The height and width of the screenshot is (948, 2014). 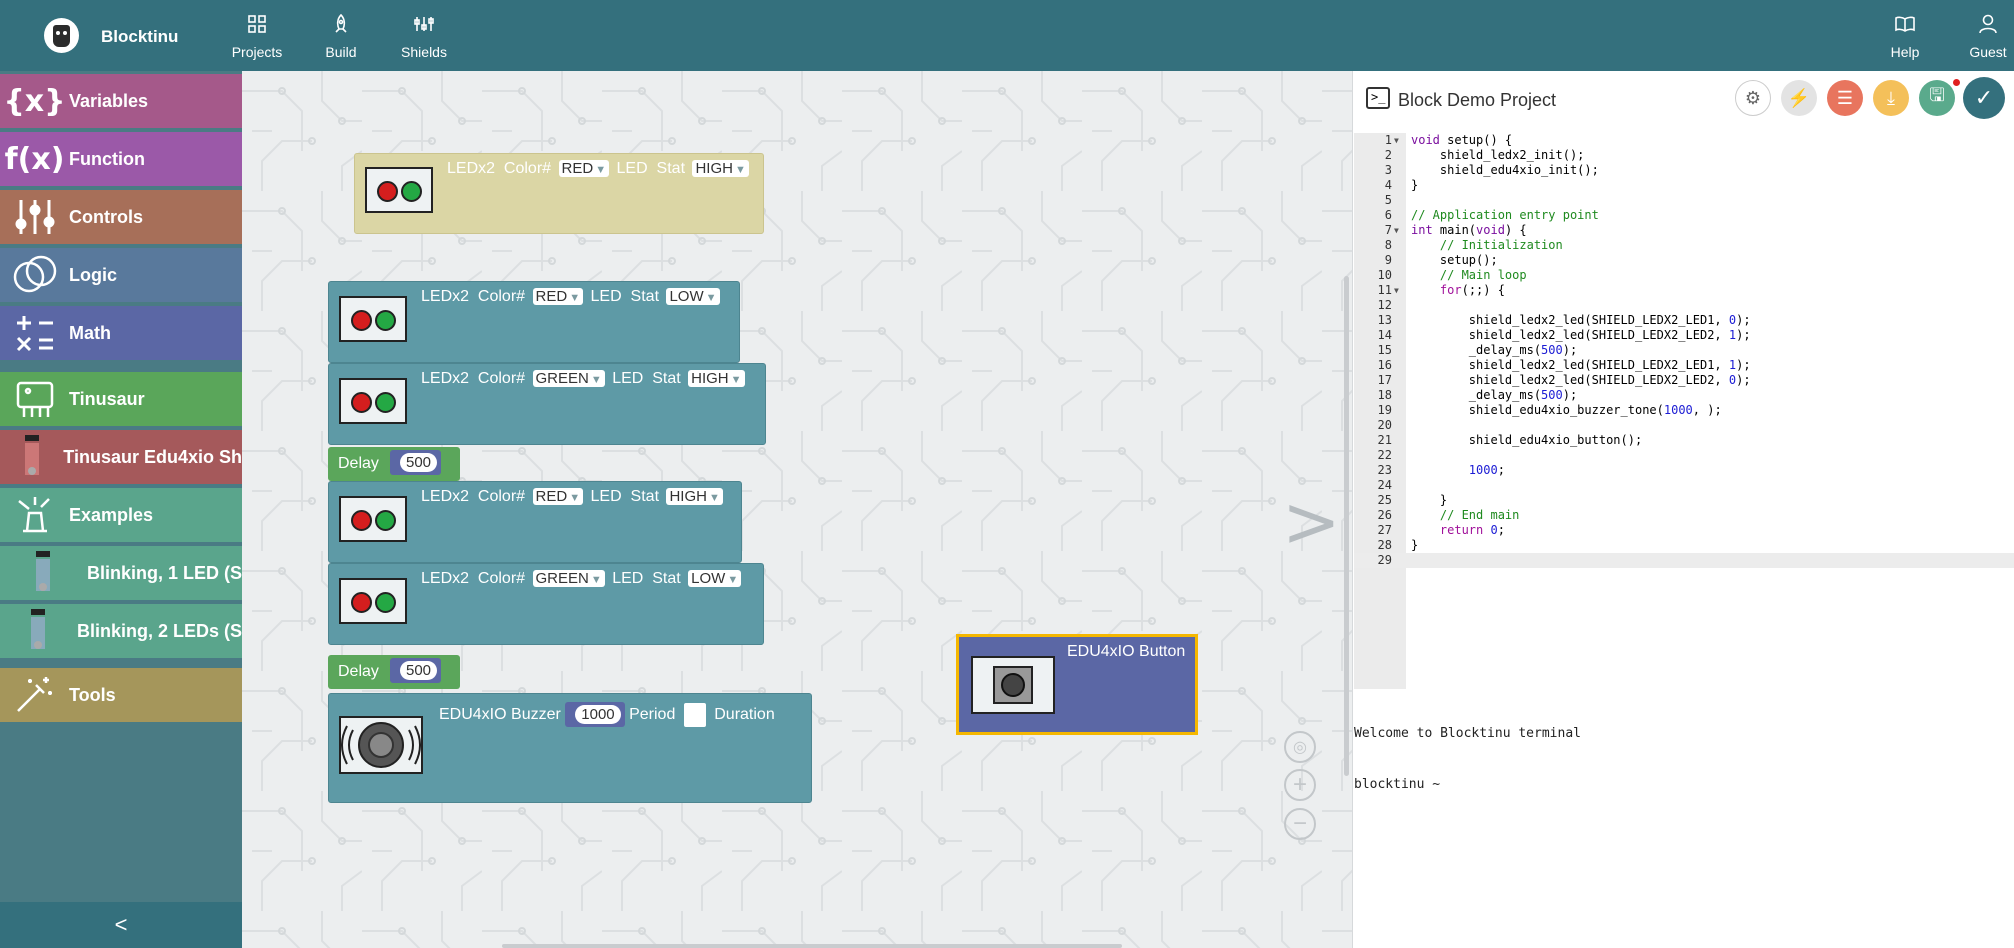 I want to click on chevron-right-icon: >, so click(x=1311, y=522).